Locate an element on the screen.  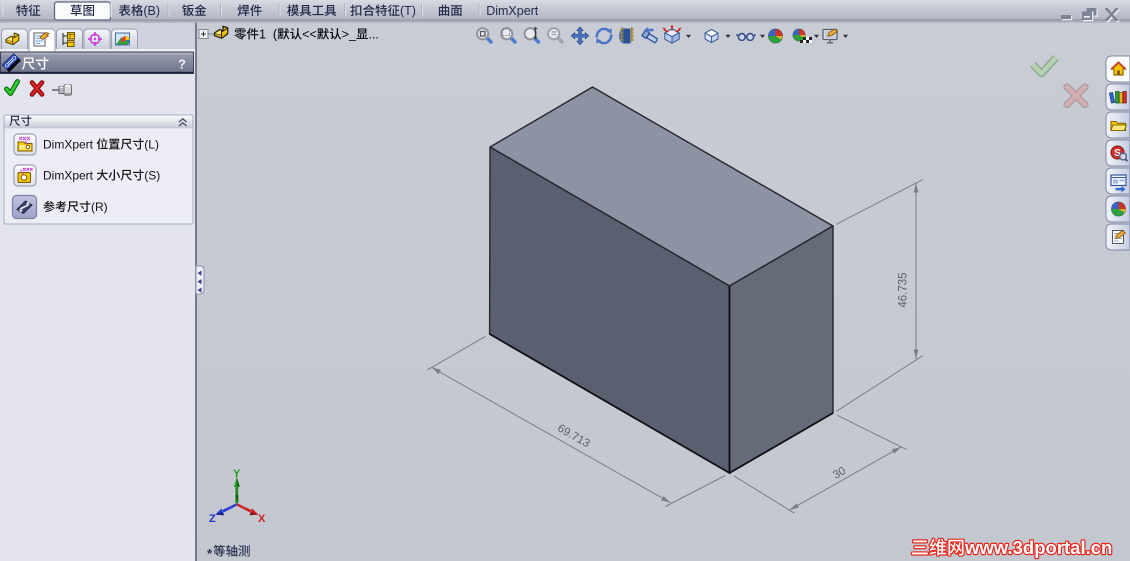
svg-text: Z is located at coordinates (212, 519).